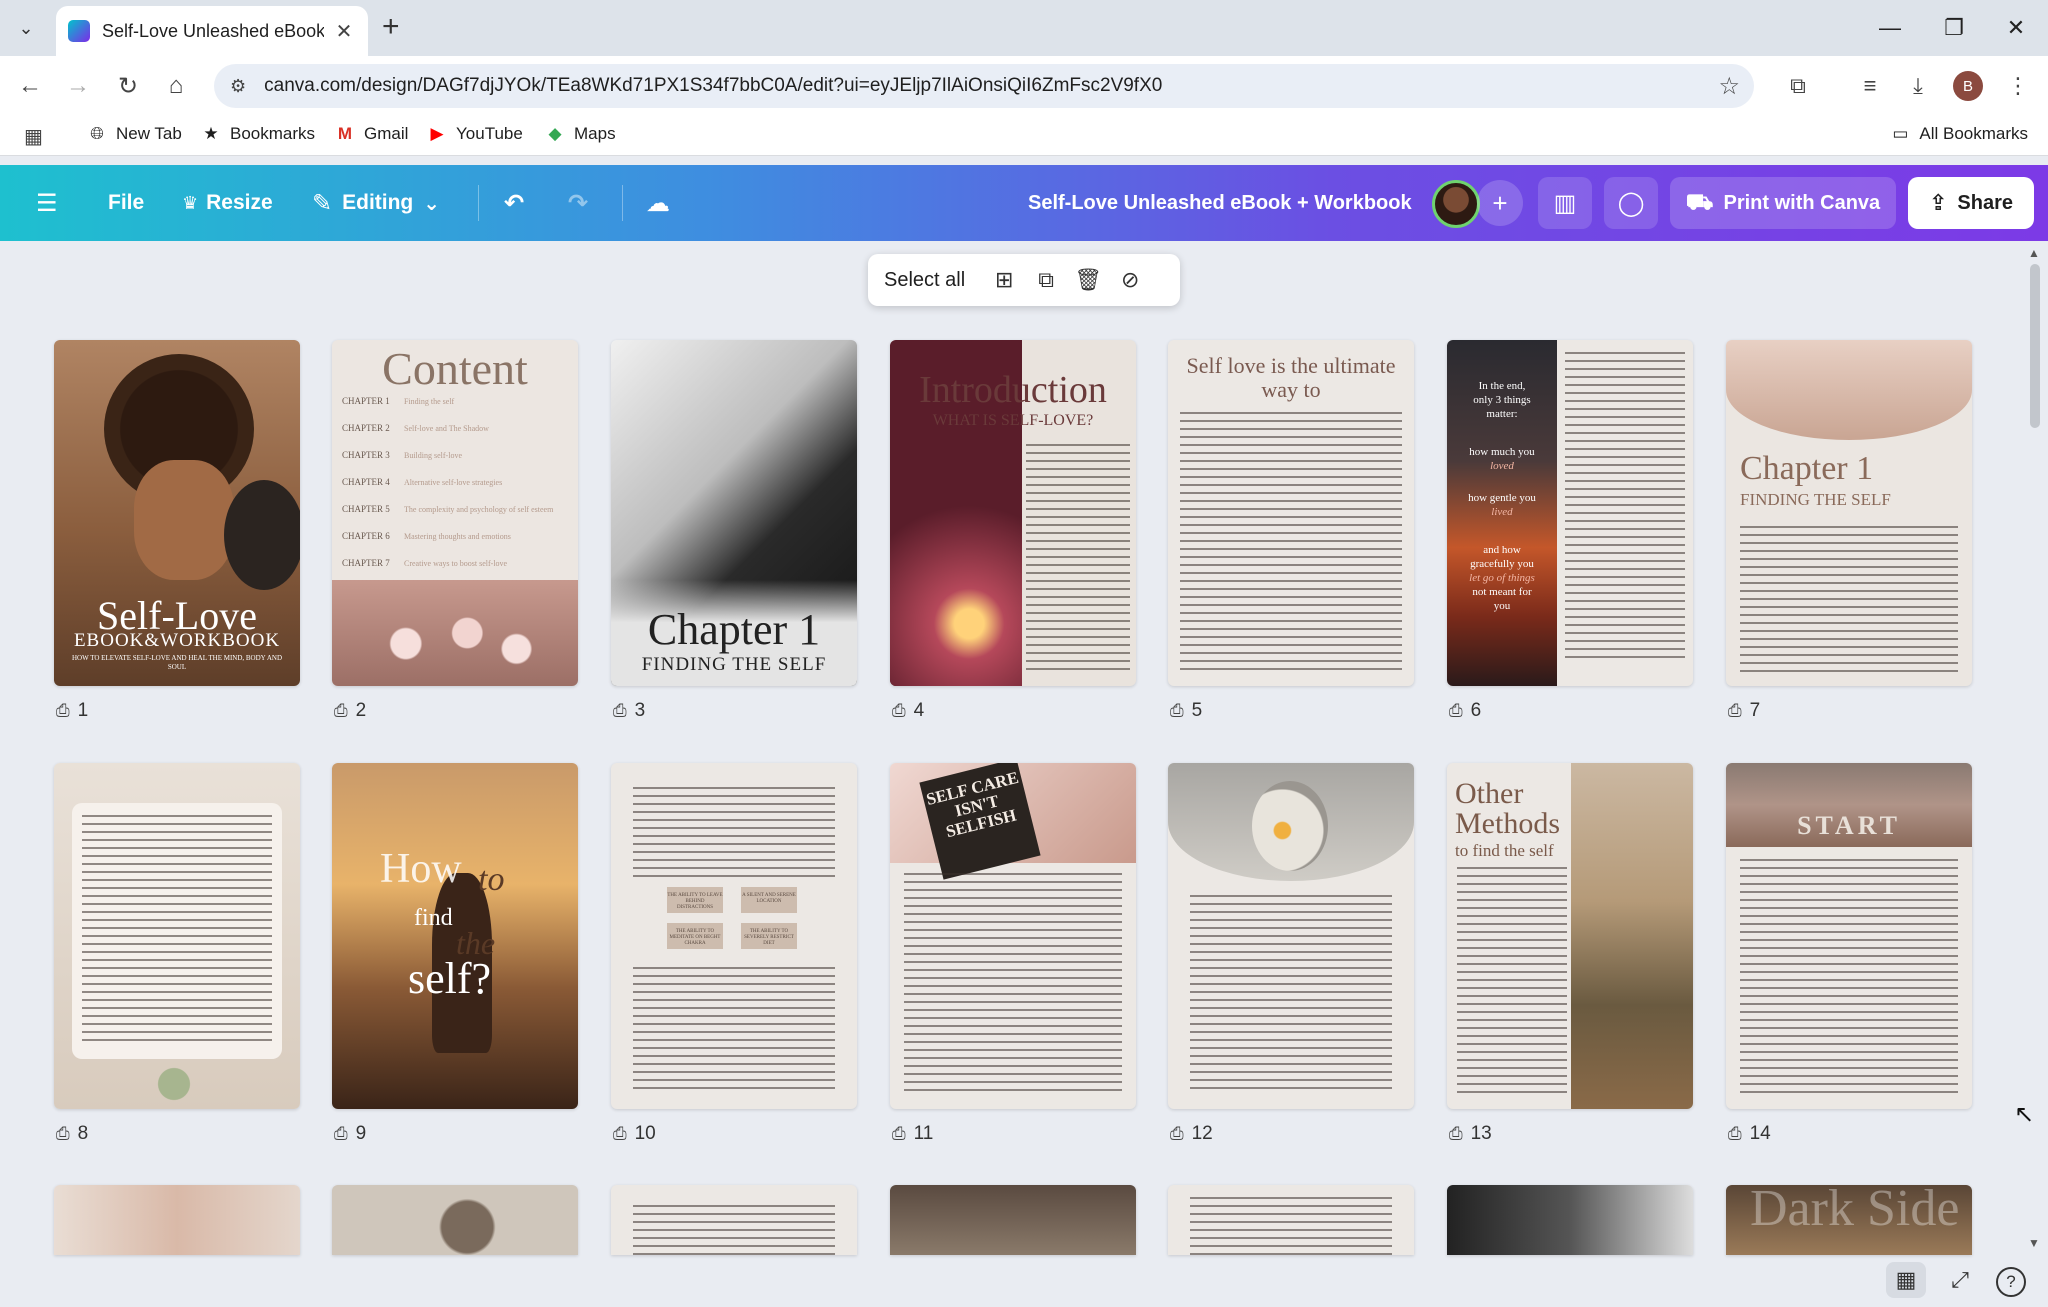 This screenshot has height=1307, width=2048. I want to click on page-number: 13, so click(1481, 1133).